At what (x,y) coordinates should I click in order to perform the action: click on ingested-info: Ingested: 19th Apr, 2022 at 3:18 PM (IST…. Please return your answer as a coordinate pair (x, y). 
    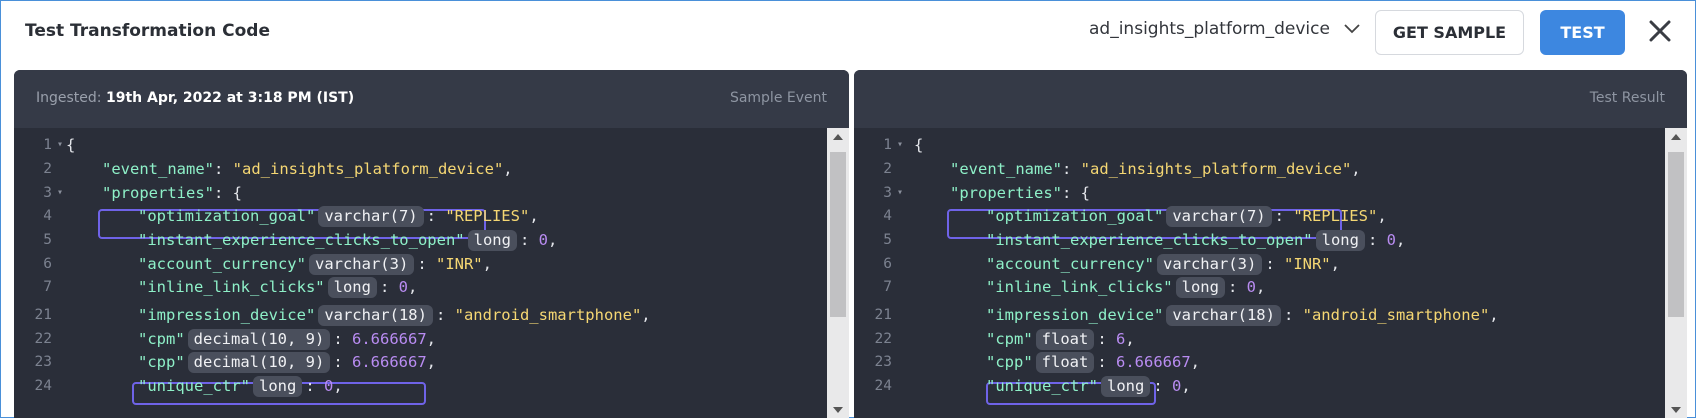
    Looking at the image, I should click on (195, 98).